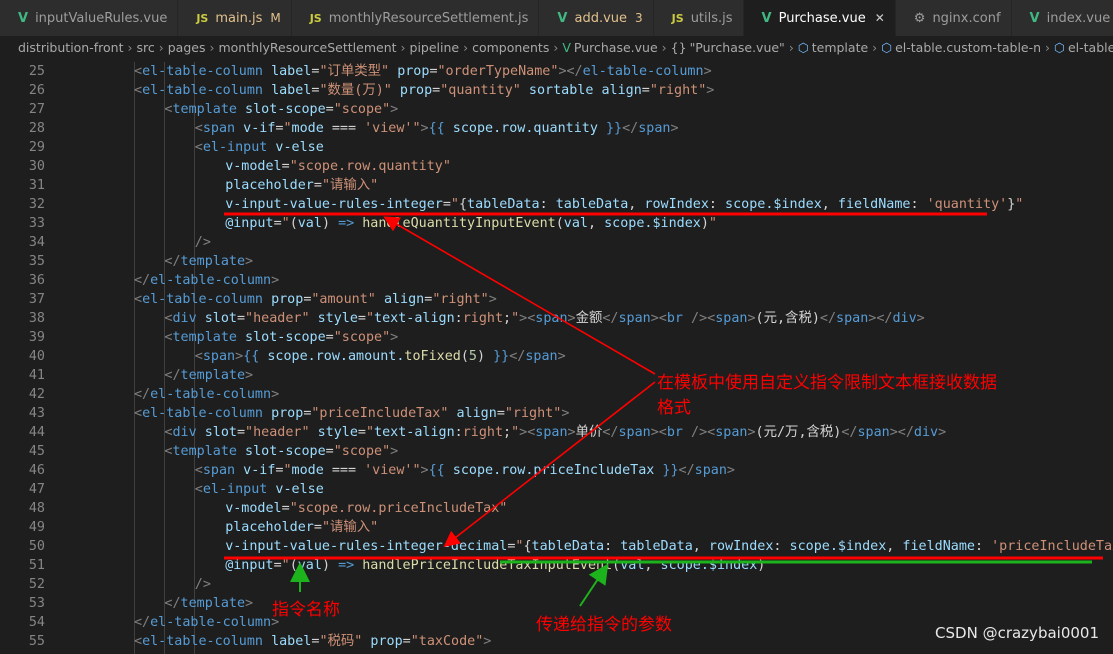 This screenshot has width=1113, height=654. I want to click on code-line: 39 <template slot-scope="scope">, so click(556, 337).